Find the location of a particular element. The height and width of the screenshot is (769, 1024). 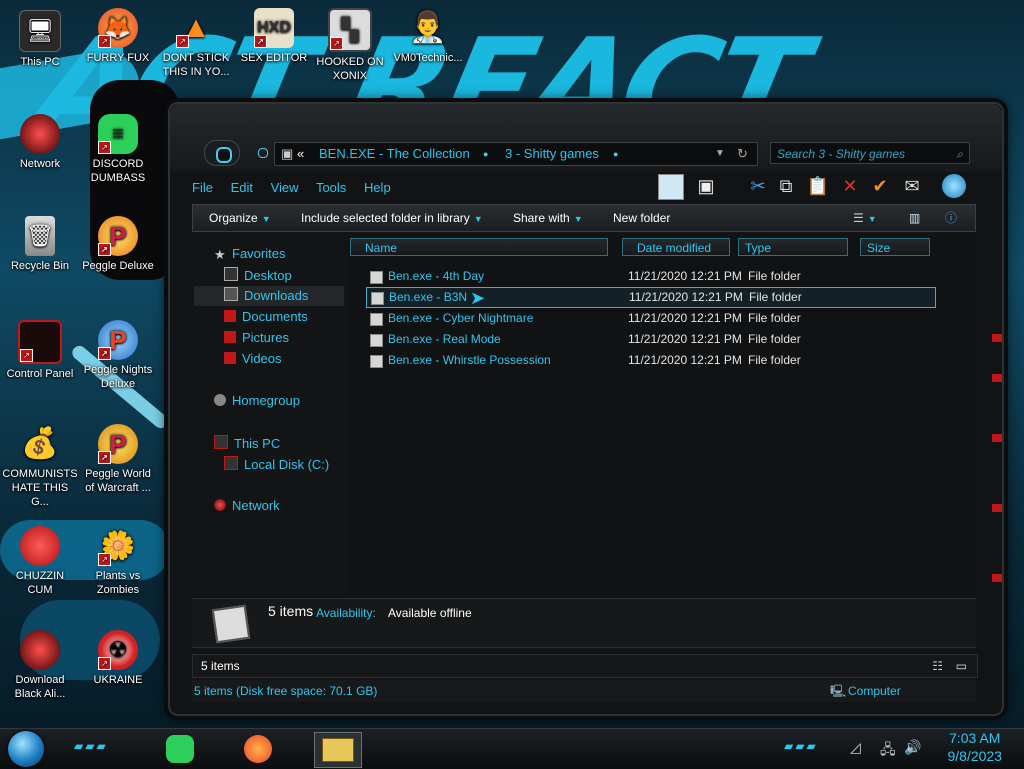

cut-icon: ✂ is located at coordinates (758, 186).